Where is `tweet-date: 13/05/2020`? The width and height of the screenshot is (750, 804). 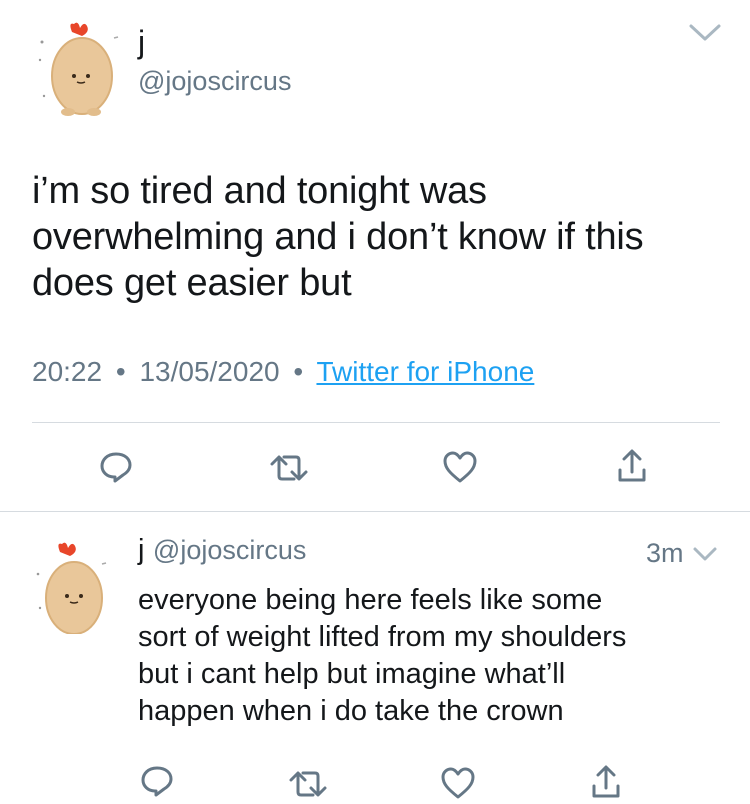
tweet-date: 13/05/2020 is located at coordinates (209, 371).